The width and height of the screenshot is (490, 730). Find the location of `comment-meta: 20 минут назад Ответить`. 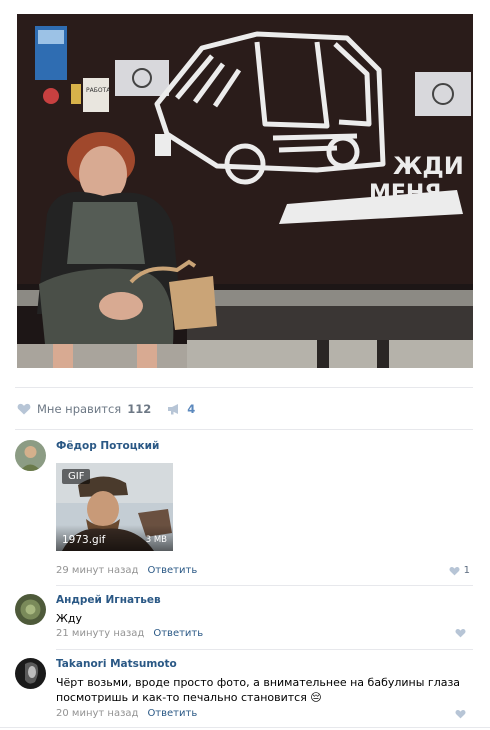

comment-meta: 20 минут назад Ответить is located at coordinates (126, 713).